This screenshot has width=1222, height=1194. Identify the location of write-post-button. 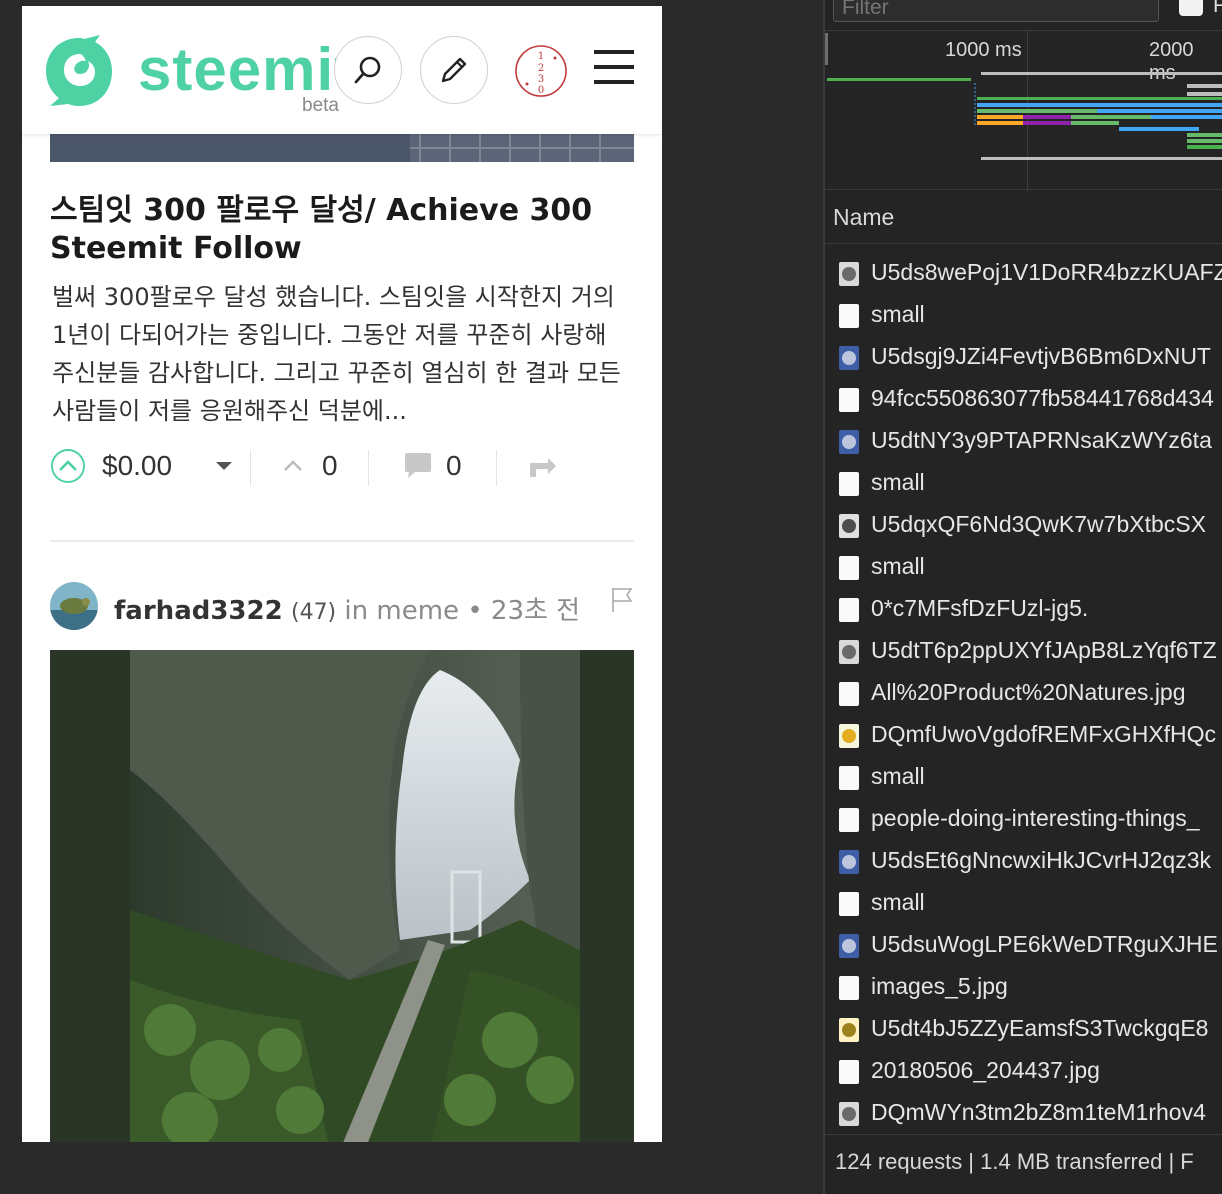
(454, 70).